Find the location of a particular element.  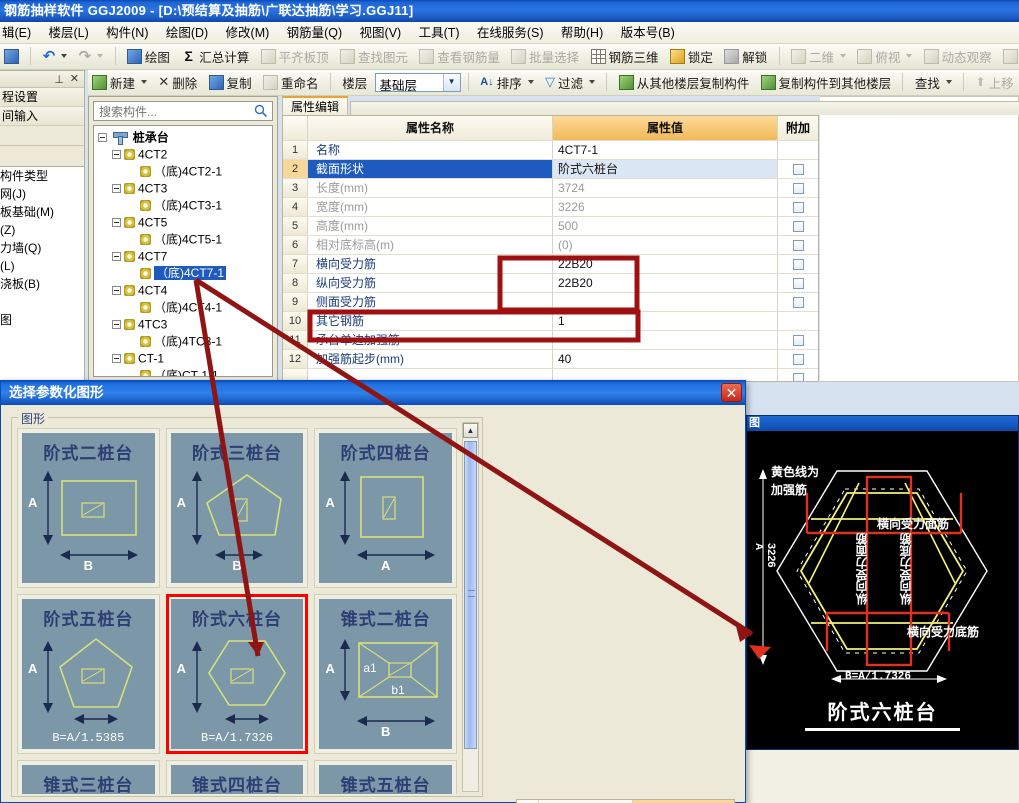

toolbar-lock-button: 锁定 is located at coordinates (691, 56).